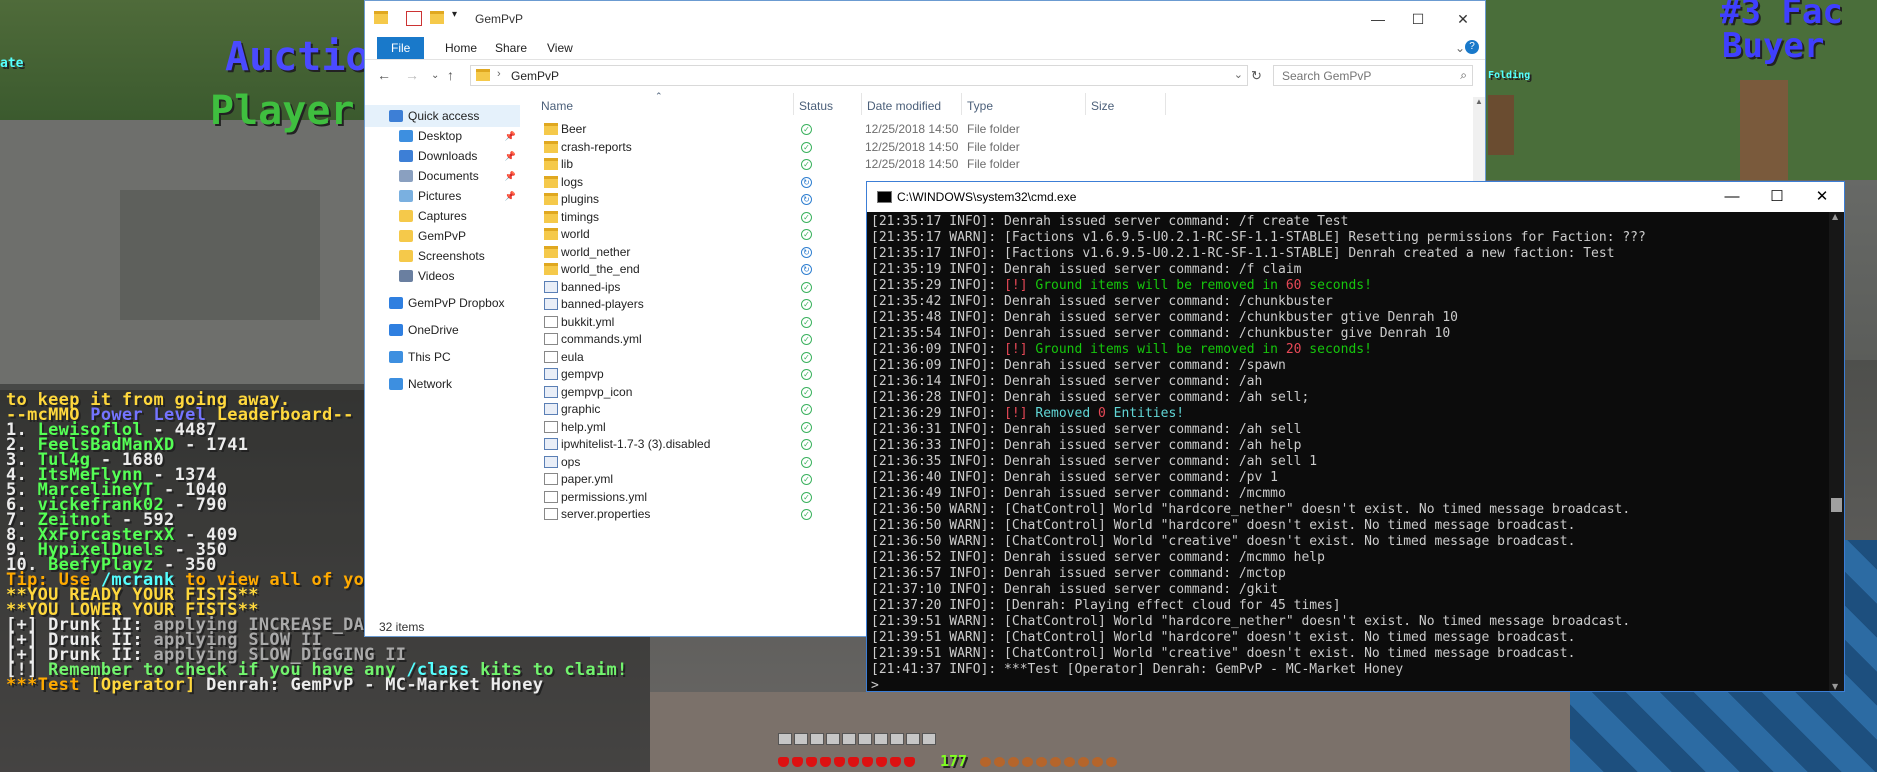  Describe the element at coordinates (369, 685) in the screenshot. I see `chat-text: Denrah: GemPvP - MC-Market Honey` at that location.